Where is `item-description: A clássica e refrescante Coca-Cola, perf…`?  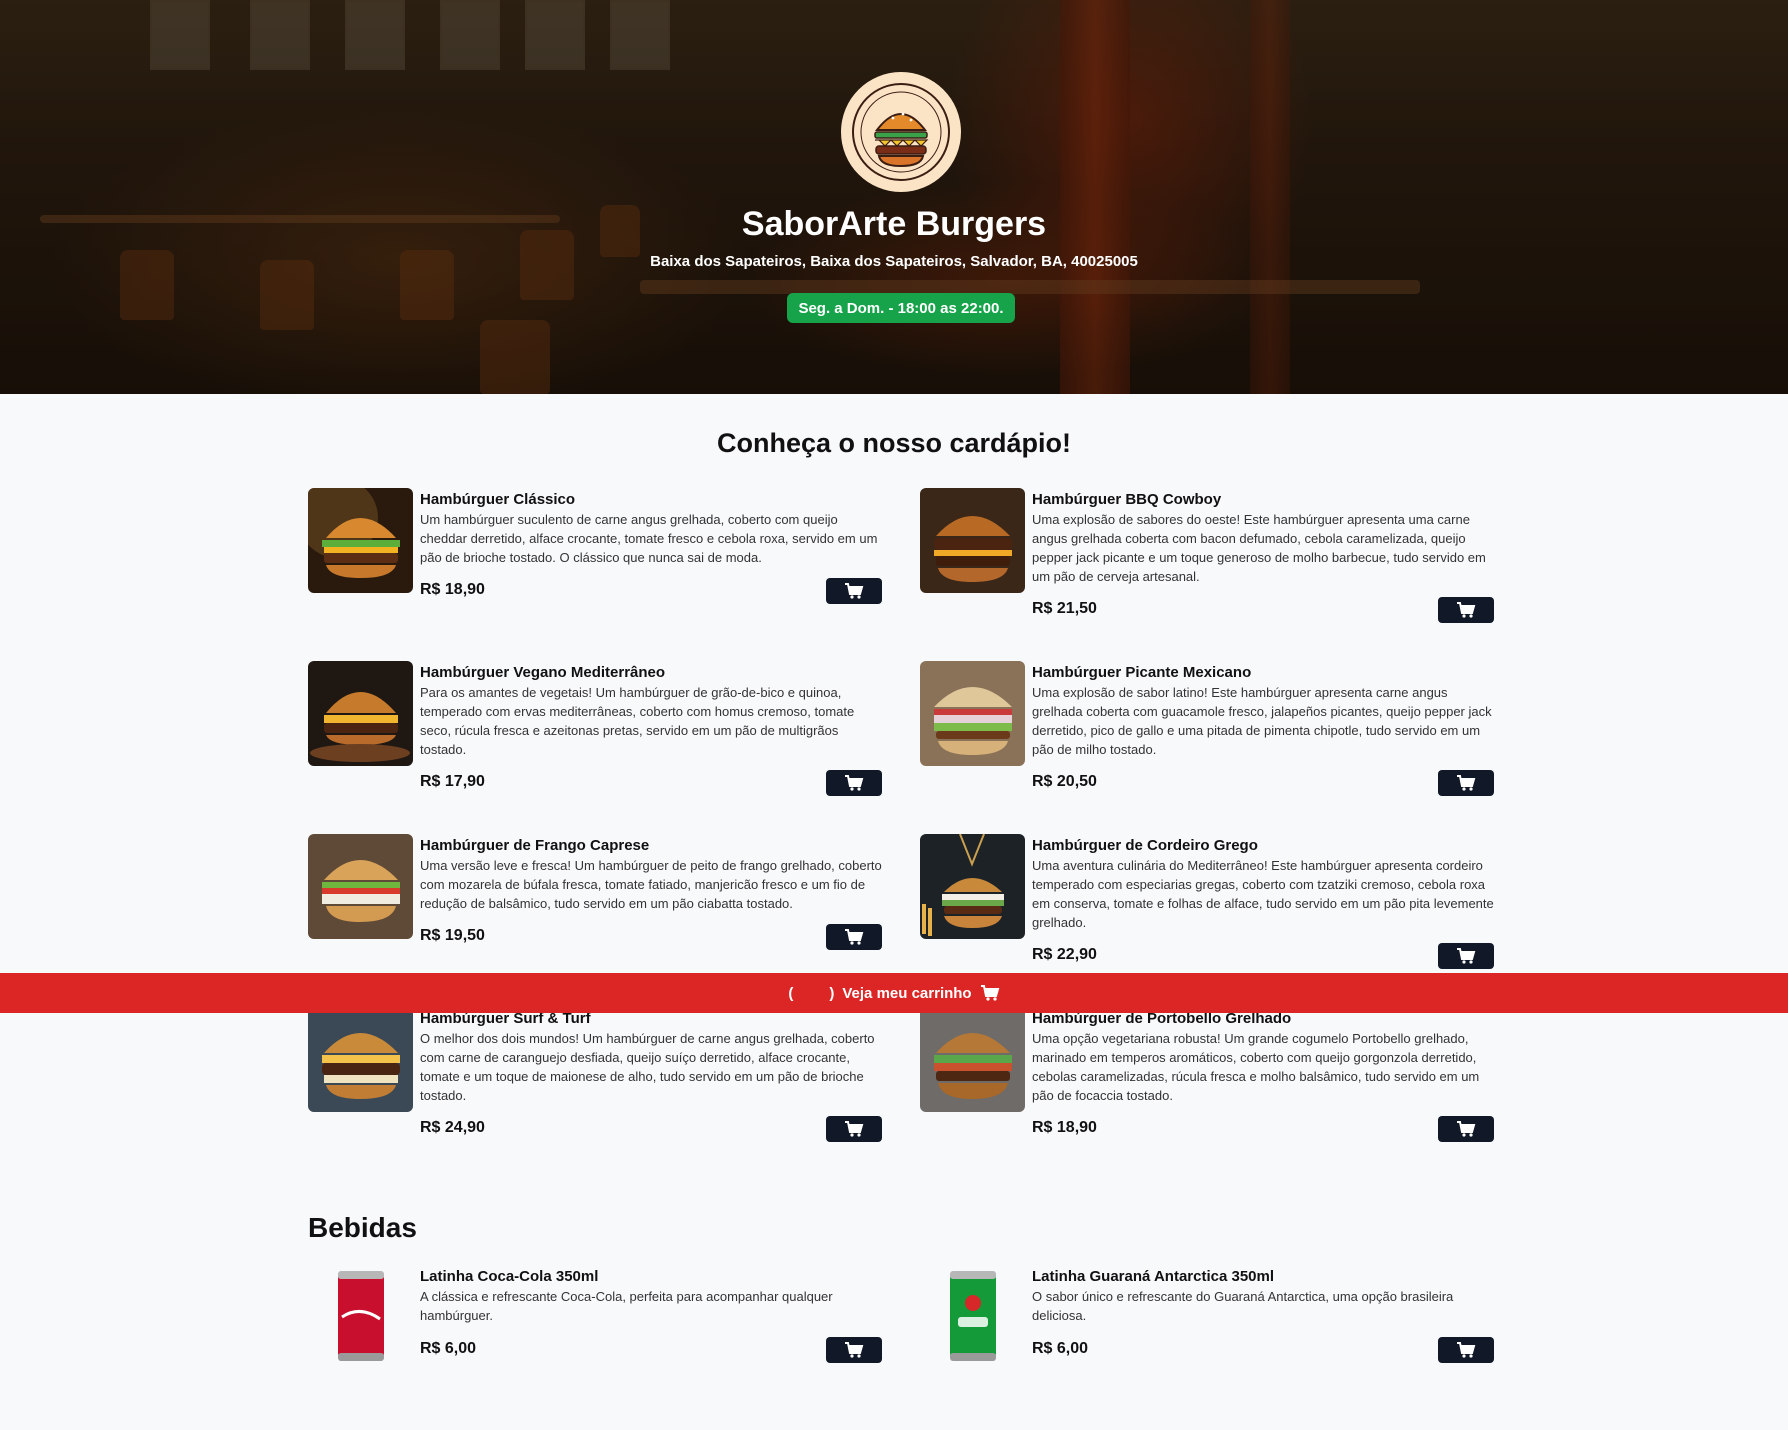 item-description: A clássica e refrescante Coca-Cola, perf… is located at coordinates (626, 1306).